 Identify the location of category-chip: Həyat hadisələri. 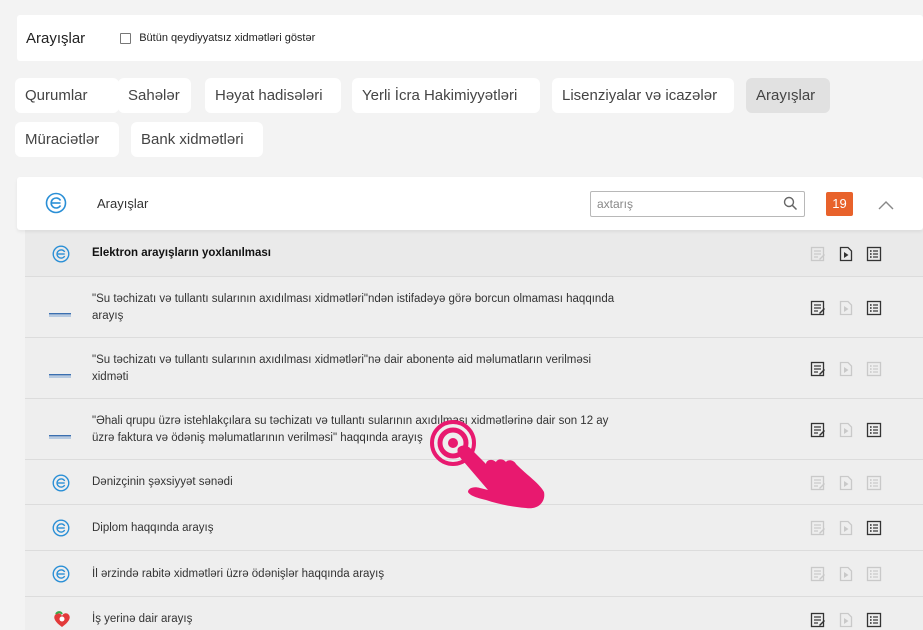
(273, 95).